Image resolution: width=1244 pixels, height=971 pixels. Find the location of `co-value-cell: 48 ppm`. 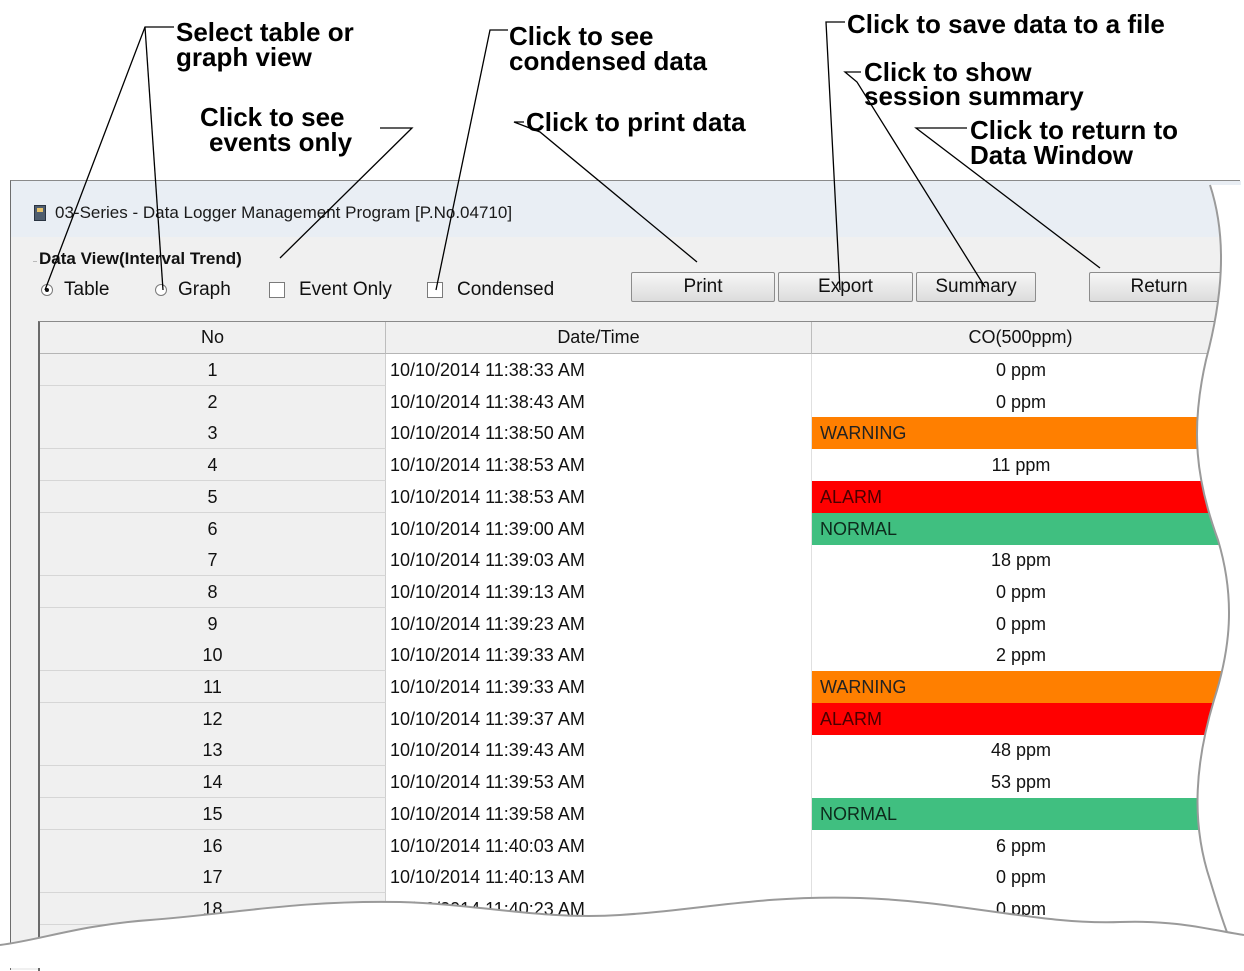

co-value-cell: 48 ppm is located at coordinates (1021, 750).